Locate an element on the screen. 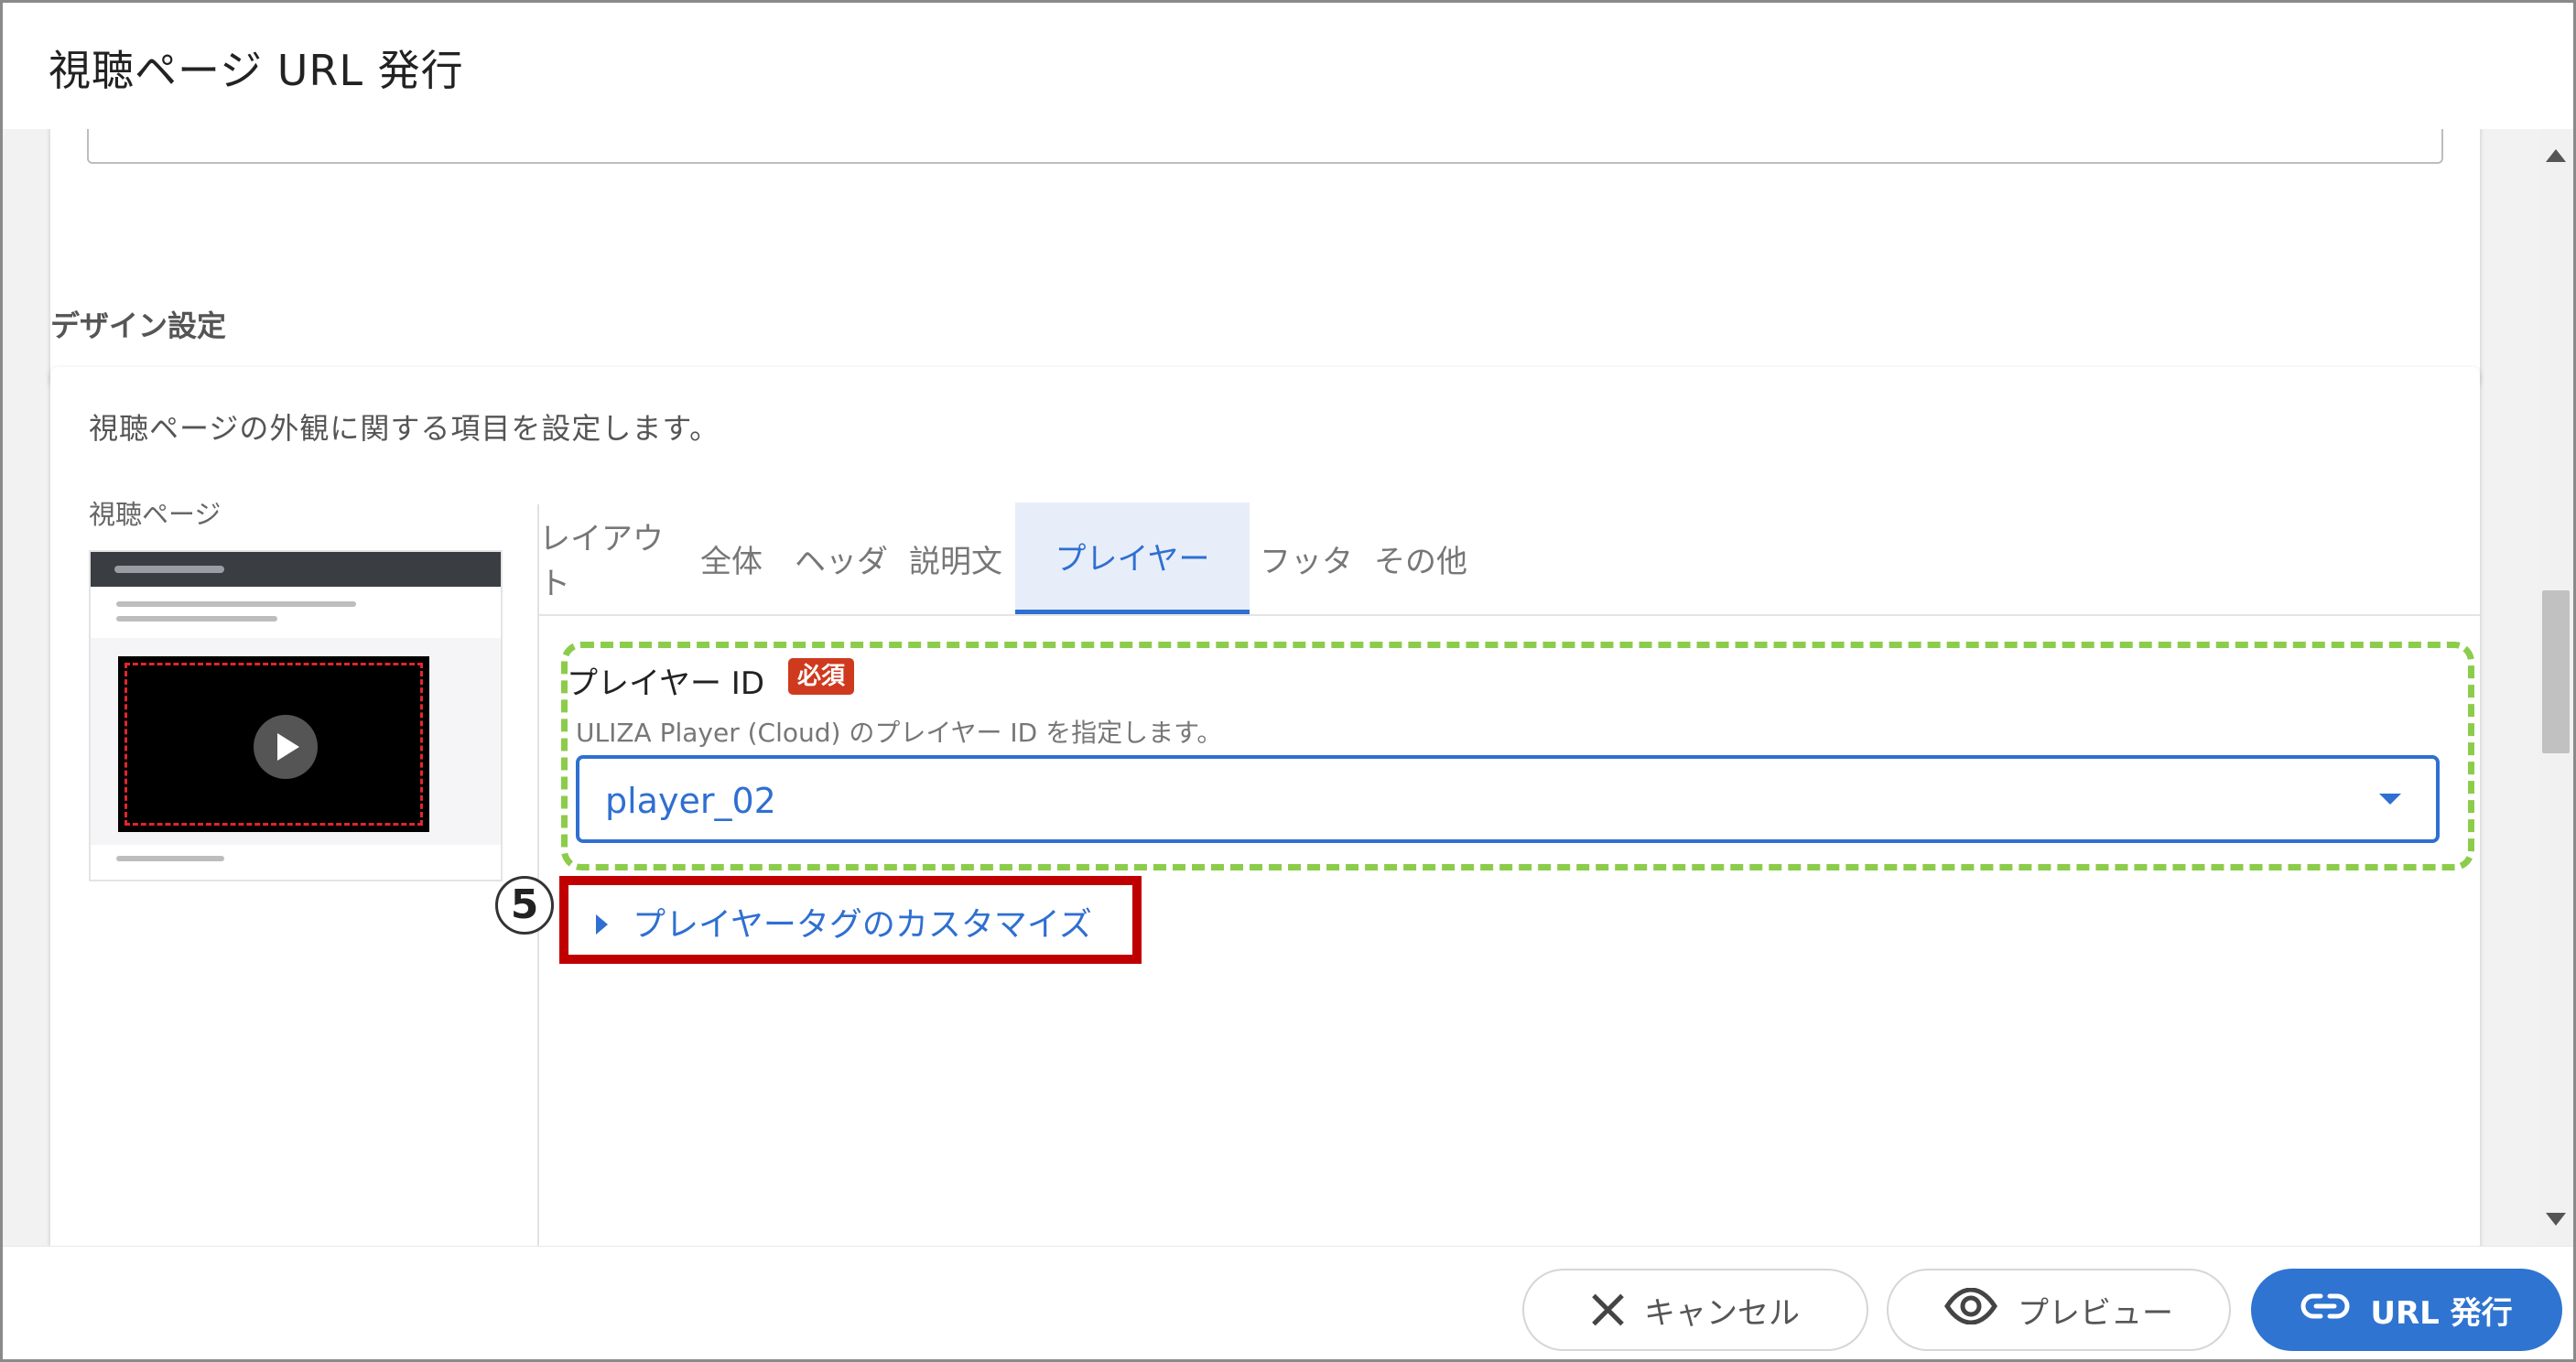 Image resolution: width=2576 pixels, height=1362 pixels. player-id-label: プレイヤー ID is located at coordinates (666, 683).